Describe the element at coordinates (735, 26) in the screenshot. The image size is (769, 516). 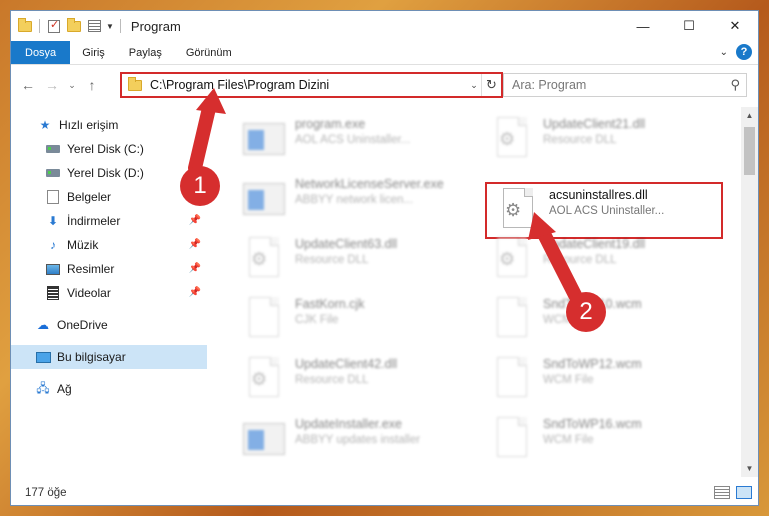
I see `close-button: ✕` at that location.